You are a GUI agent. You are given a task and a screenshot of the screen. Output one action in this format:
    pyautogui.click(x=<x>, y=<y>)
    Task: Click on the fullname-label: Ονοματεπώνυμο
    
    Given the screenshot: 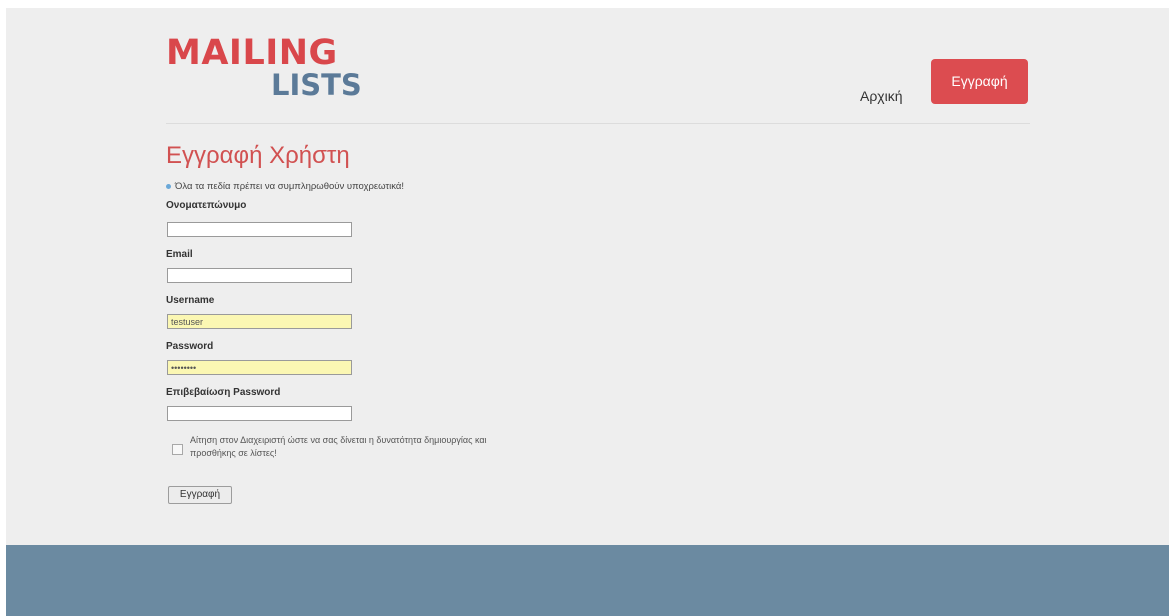 What is the action you would take?
    pyautogui.click(x=206, y=205)
    